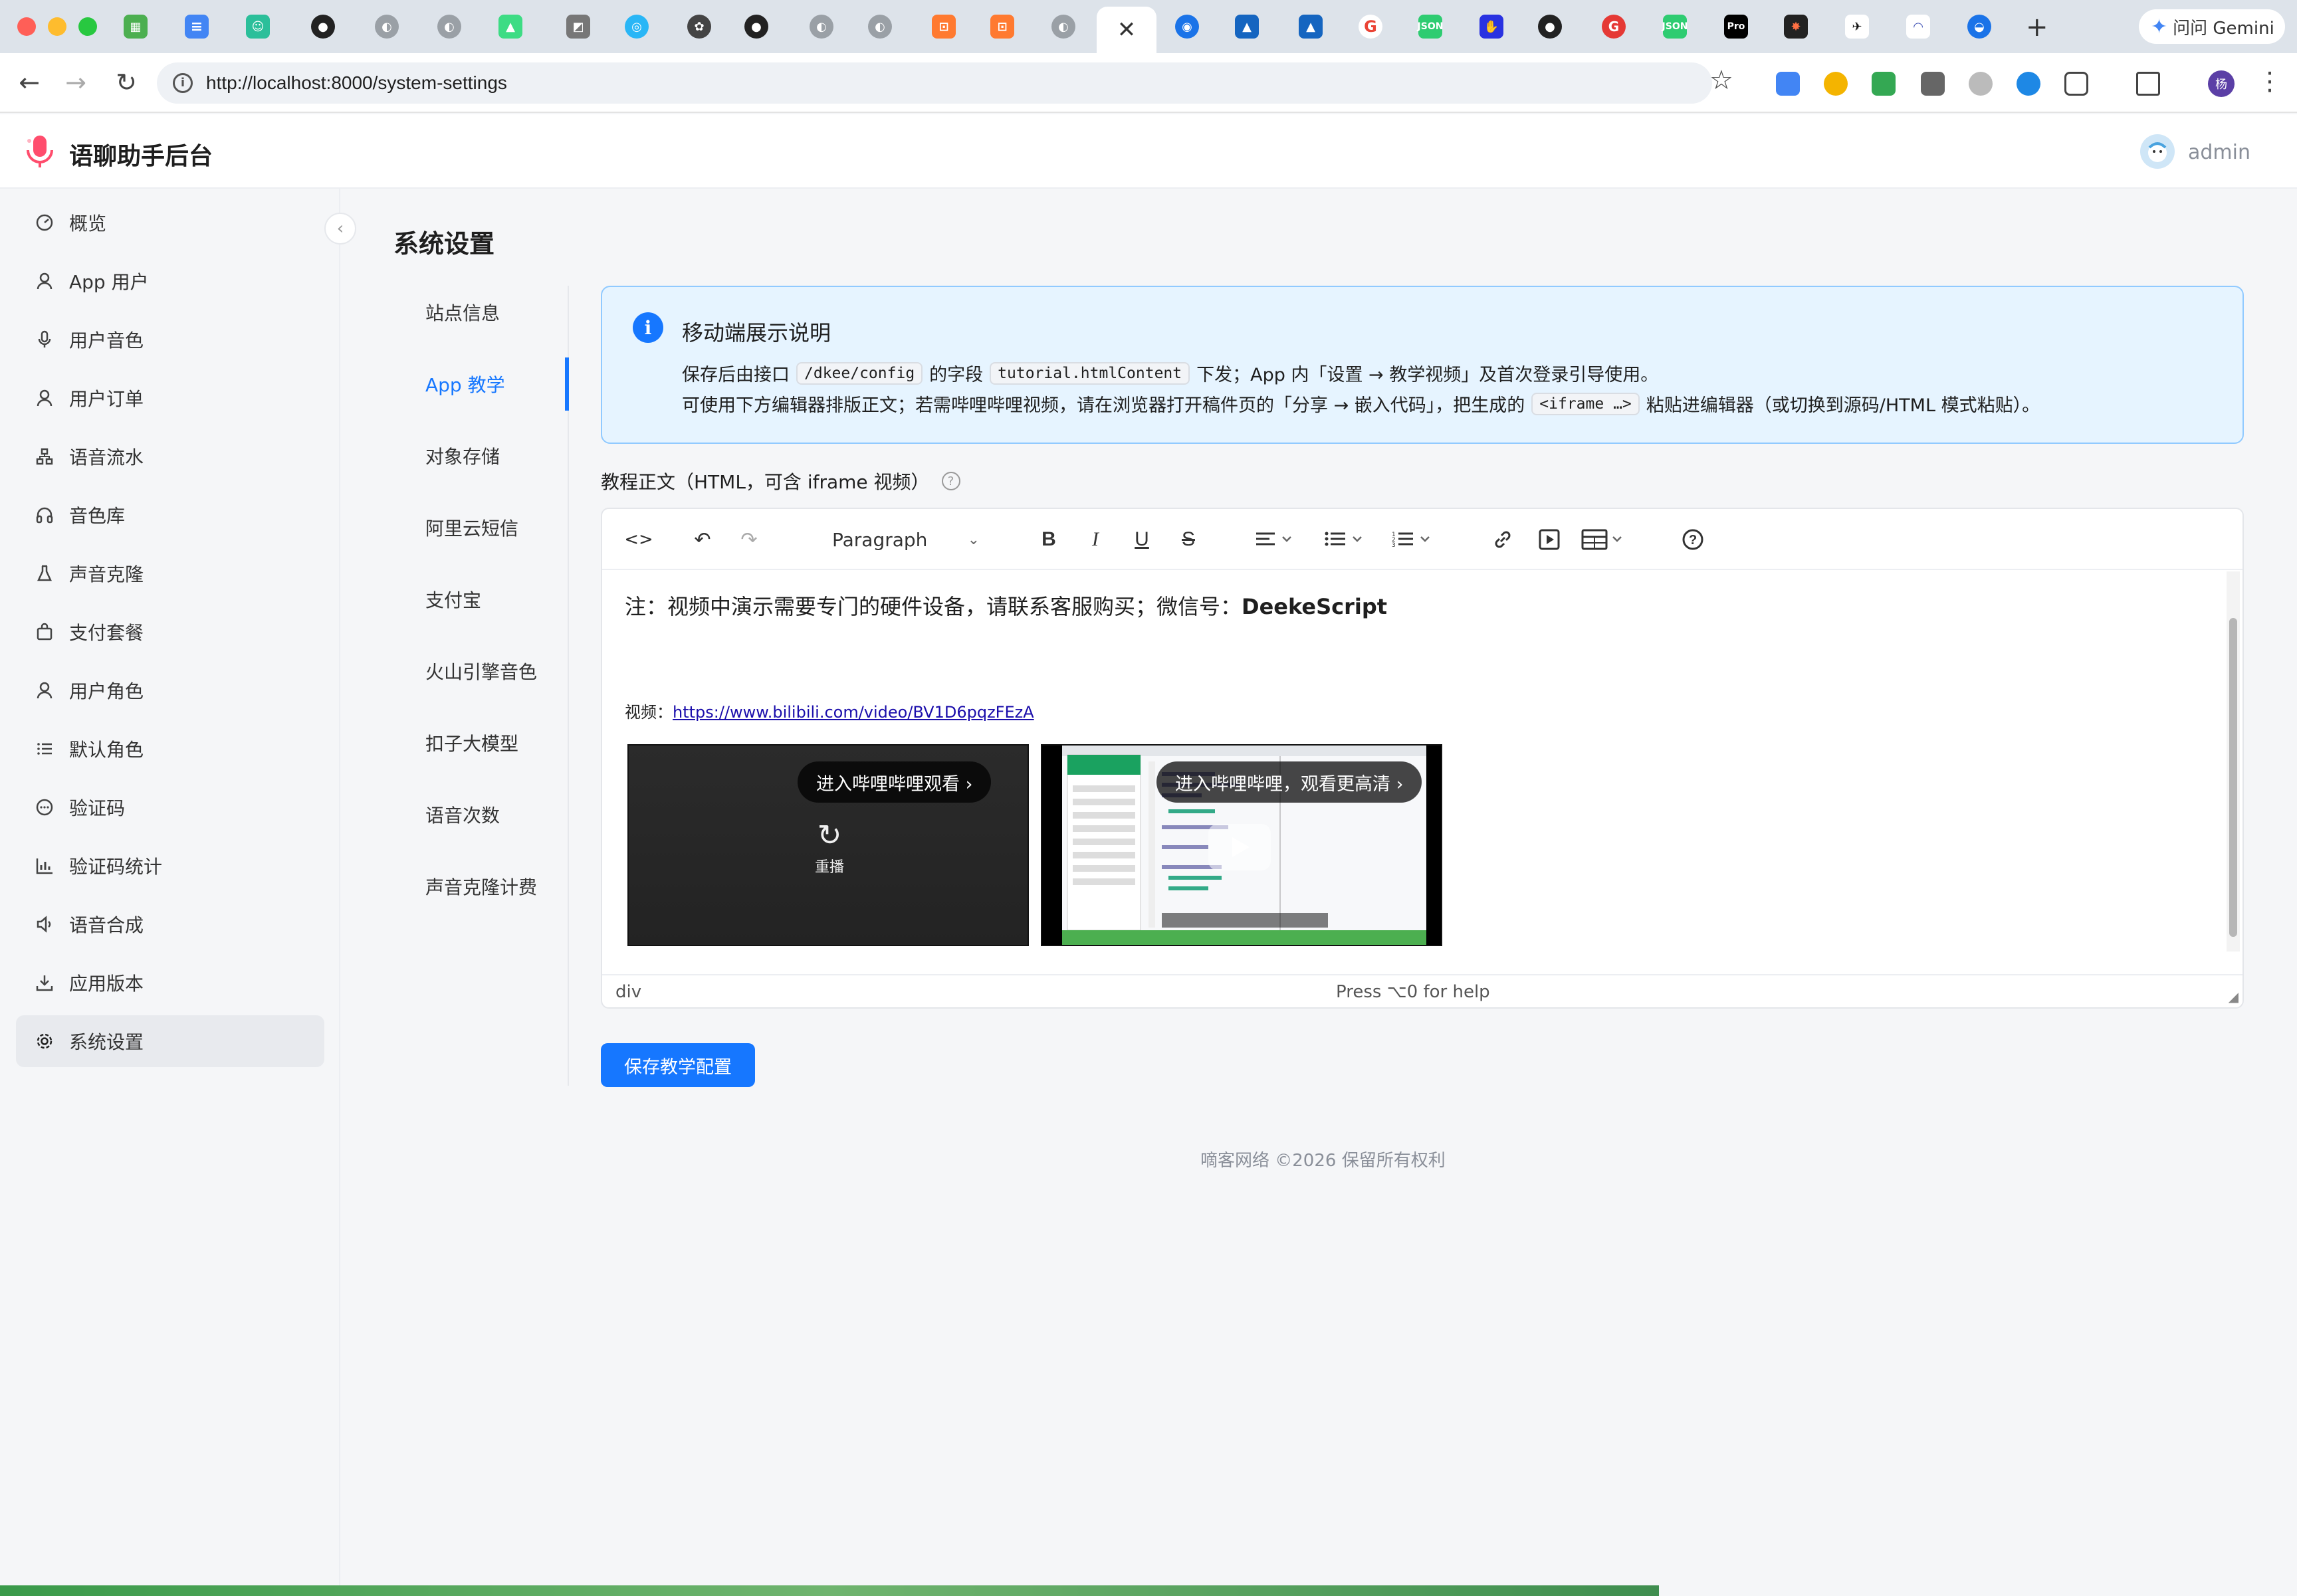 The width and height of the screenshot is (2297, 1596). I want to click on puzzle-extensions-icon, so click(2076, 84).